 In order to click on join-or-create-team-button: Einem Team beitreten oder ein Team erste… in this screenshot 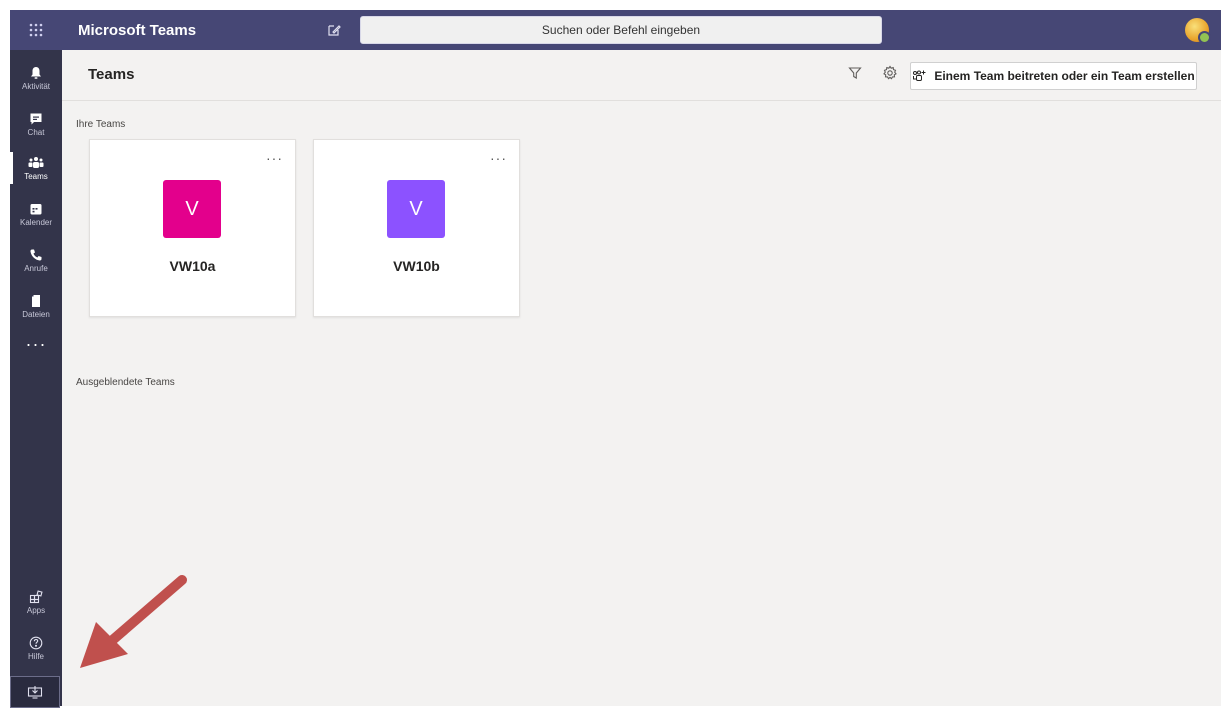, I will do `click(1053, 76)`.